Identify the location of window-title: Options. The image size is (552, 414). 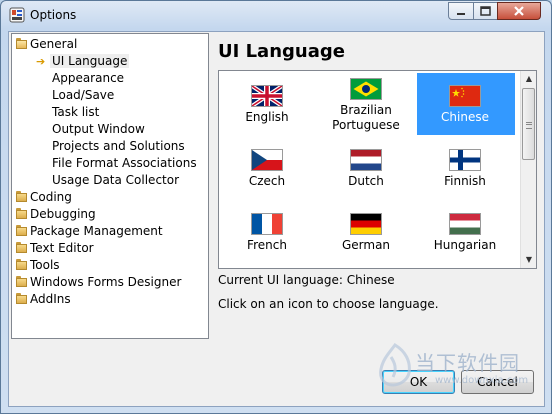
(53, 15).